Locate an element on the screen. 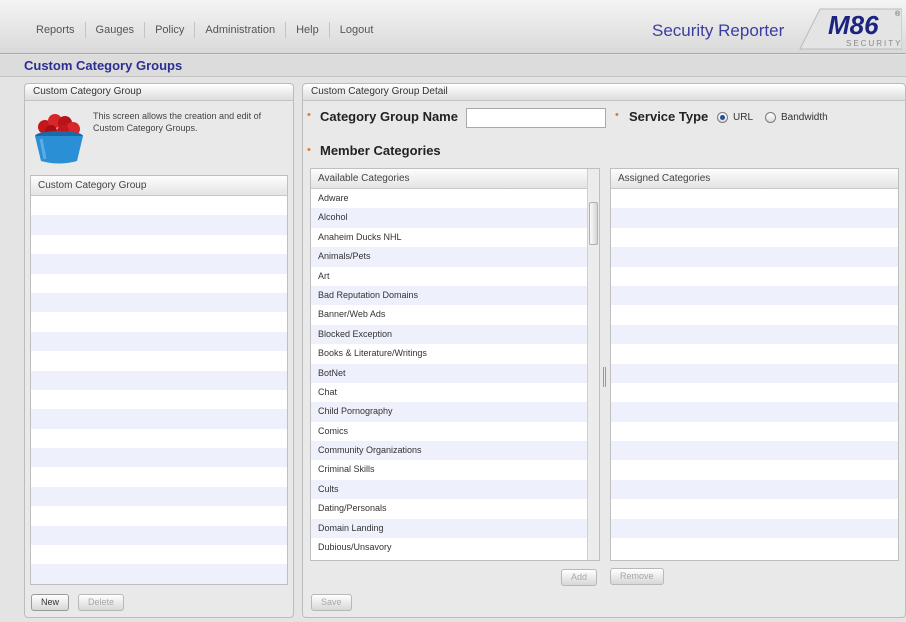  available-category-item: Books & Literature/Writings is located at coordinates (449, 353).